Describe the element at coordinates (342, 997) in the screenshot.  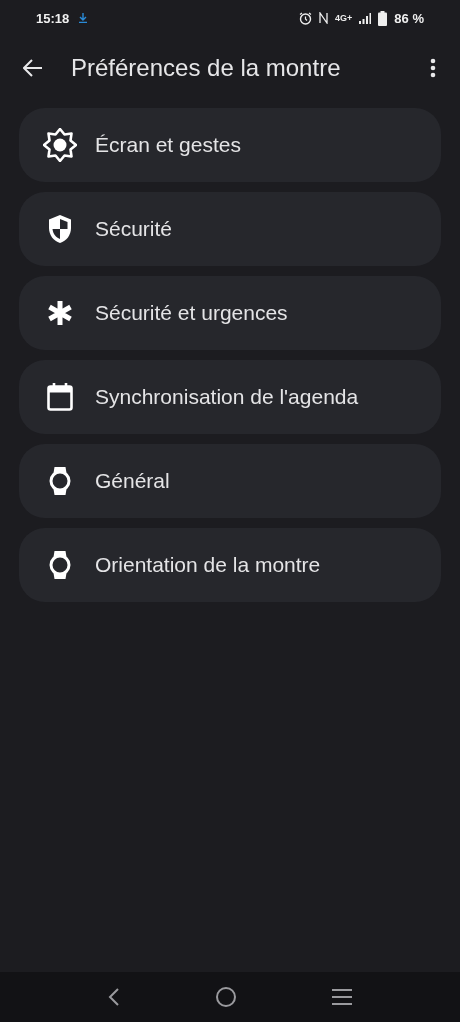
I see `menu-icon` at that location.